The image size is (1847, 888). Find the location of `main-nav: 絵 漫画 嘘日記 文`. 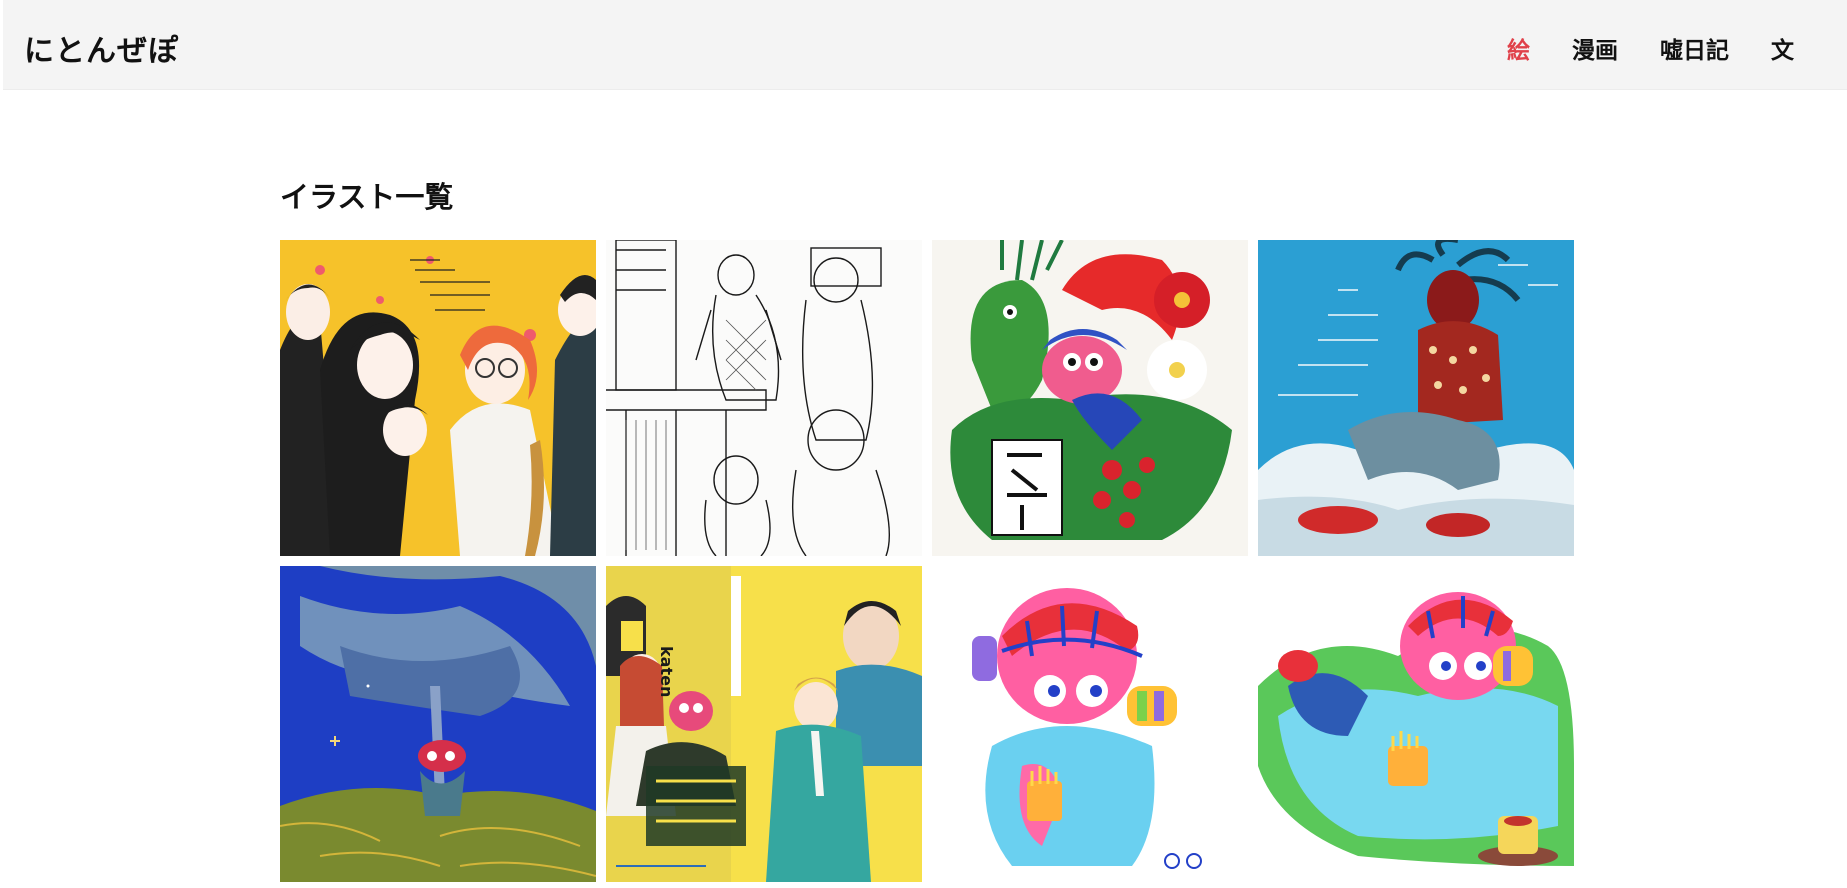

main-nav: 絵 漫画 嘘日記 文 is located at coordinates (1629, 48).